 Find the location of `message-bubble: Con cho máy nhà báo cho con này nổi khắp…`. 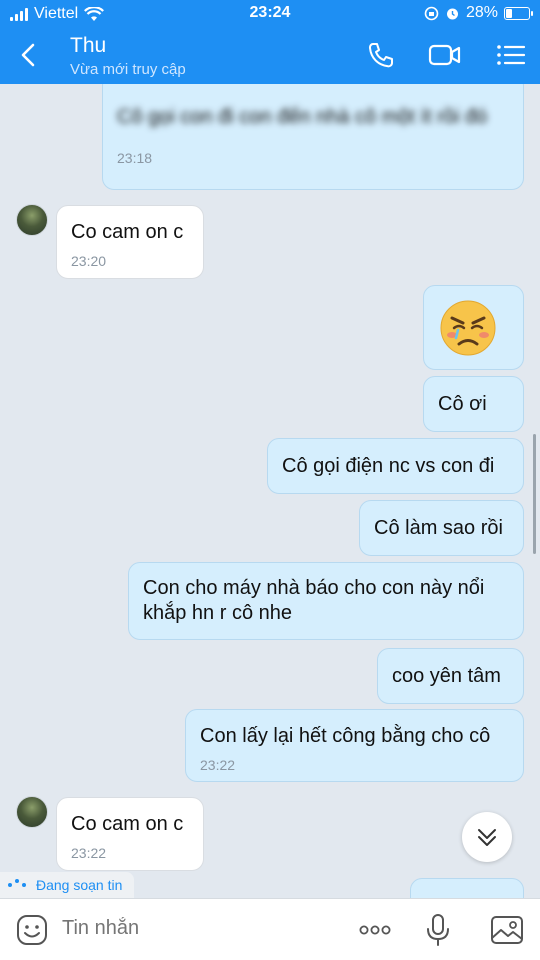

message-bubble: Con cho máy nhà báo cho con này nổi khắp… is located at coordinates (326, 601).